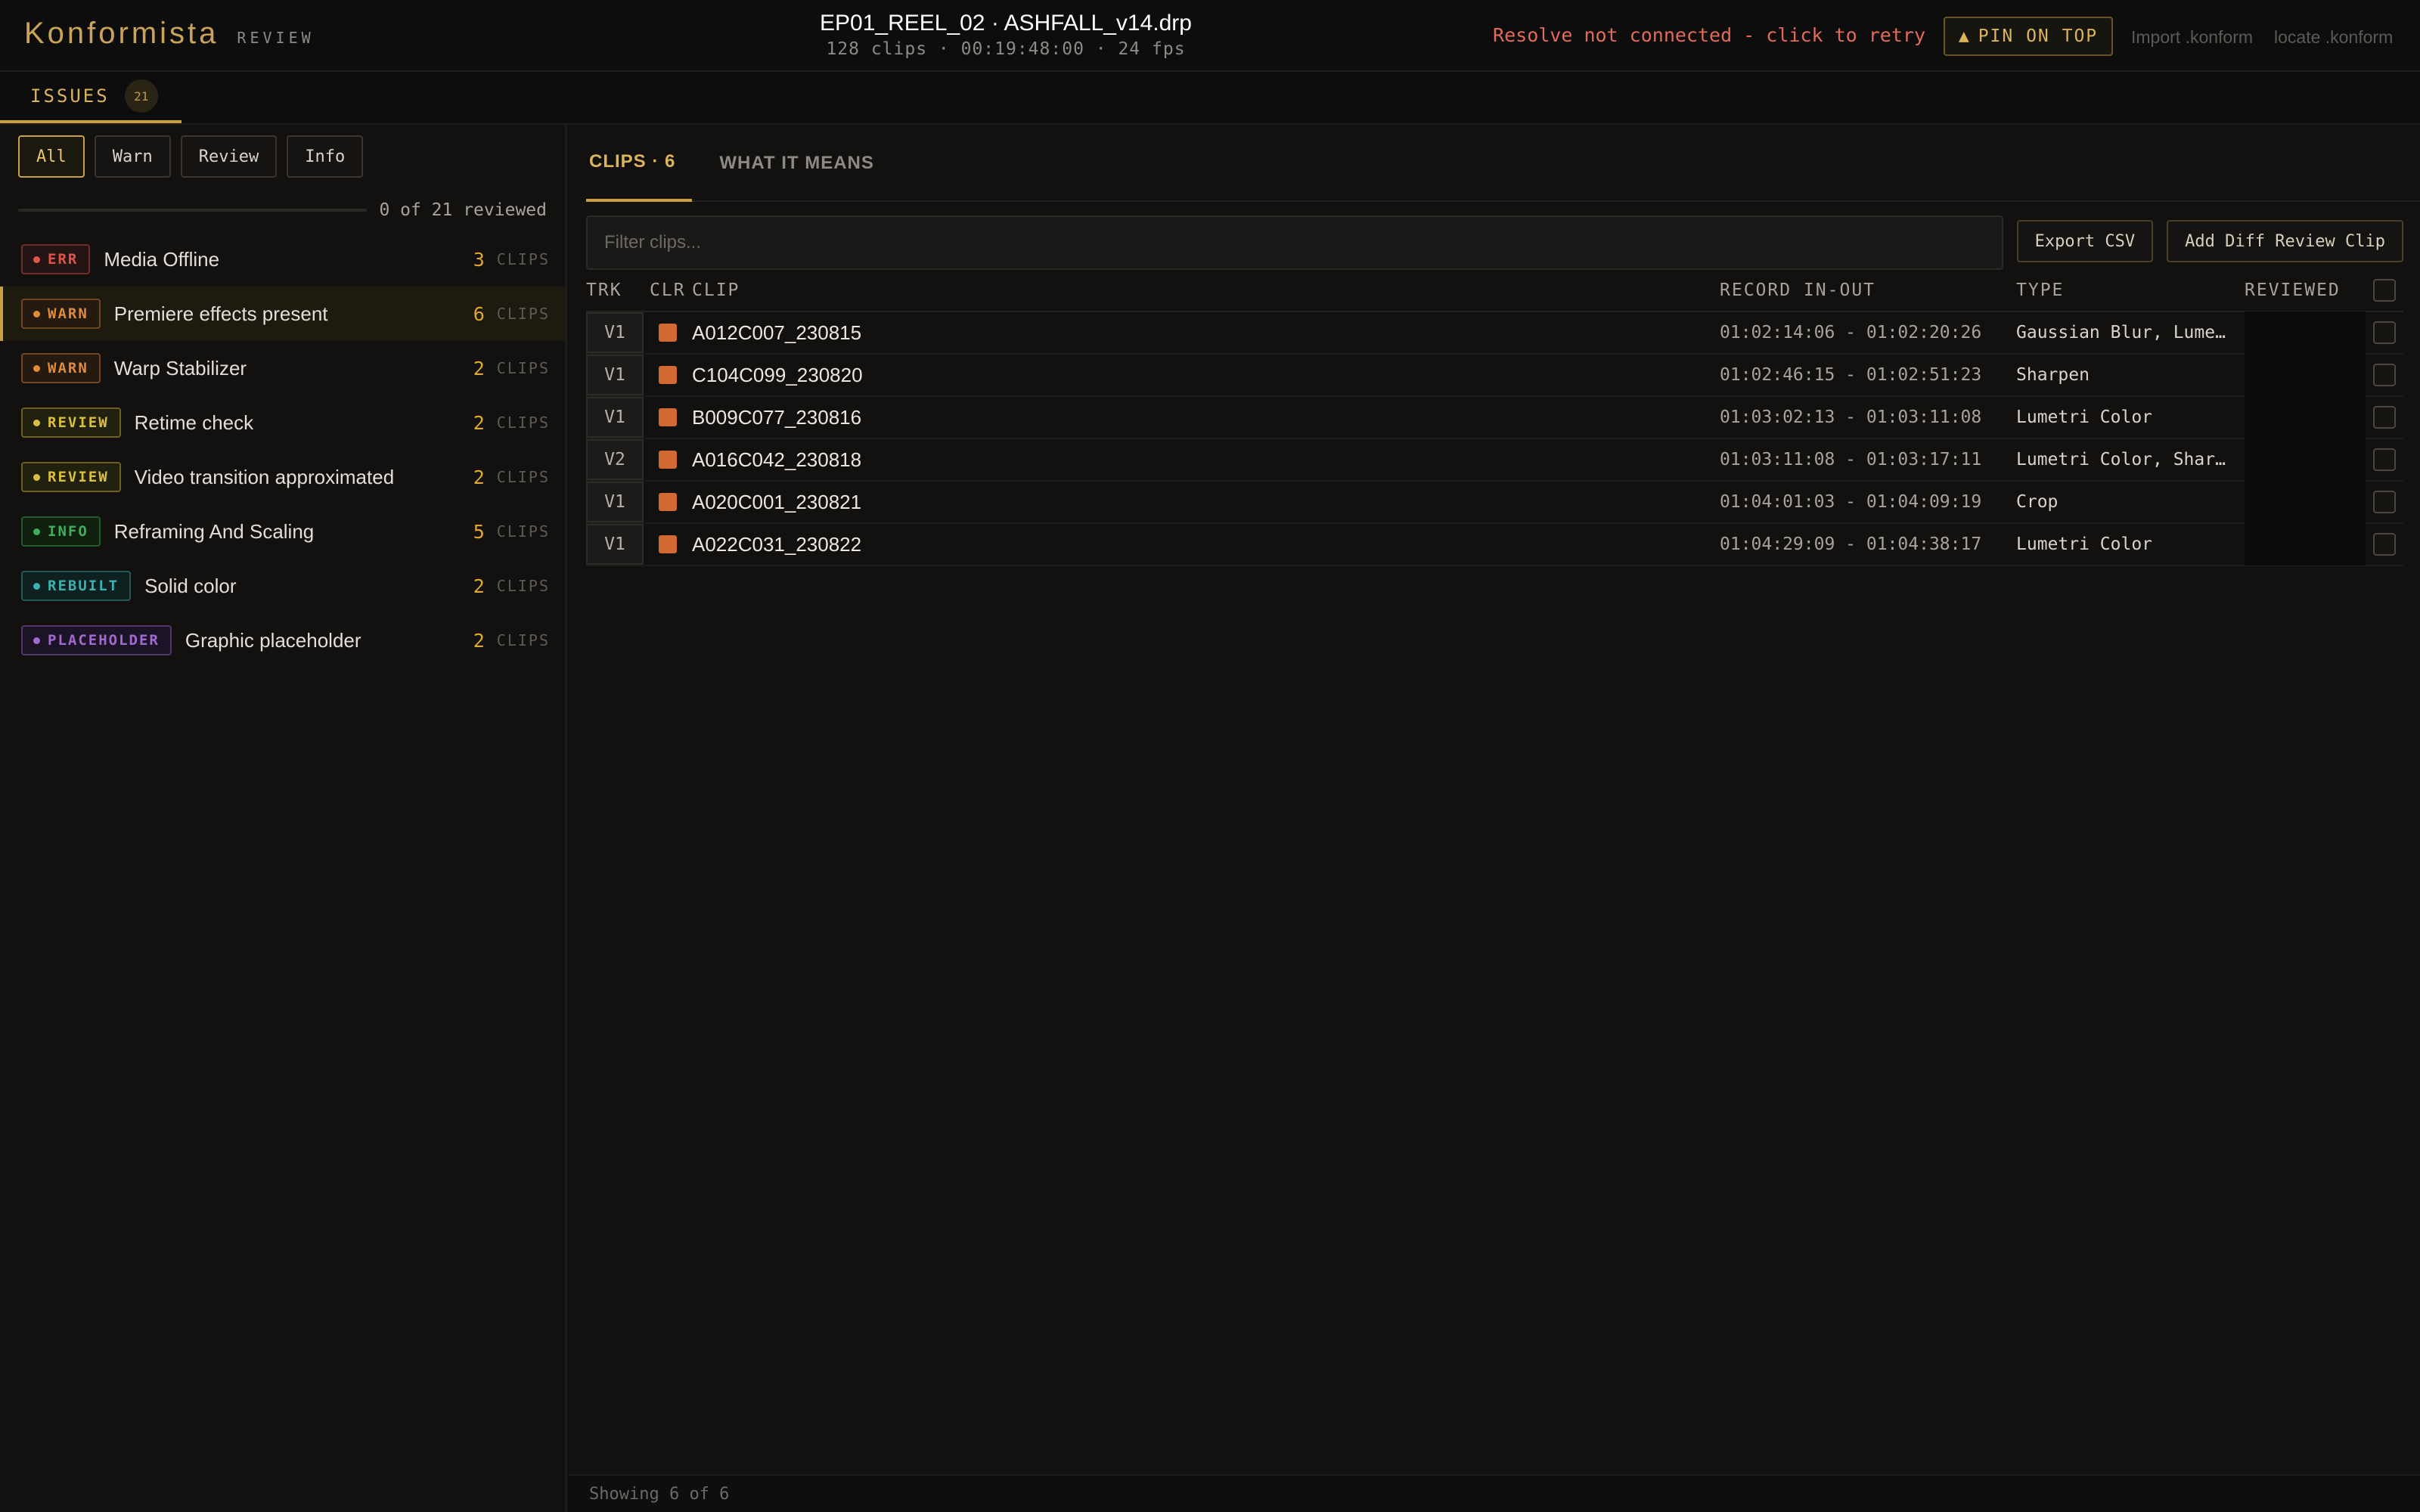  Describe the element at coordinates (797, 163) in the screenshot. I see `tab-what-it-means: WHAT IT MEANS` at that location.